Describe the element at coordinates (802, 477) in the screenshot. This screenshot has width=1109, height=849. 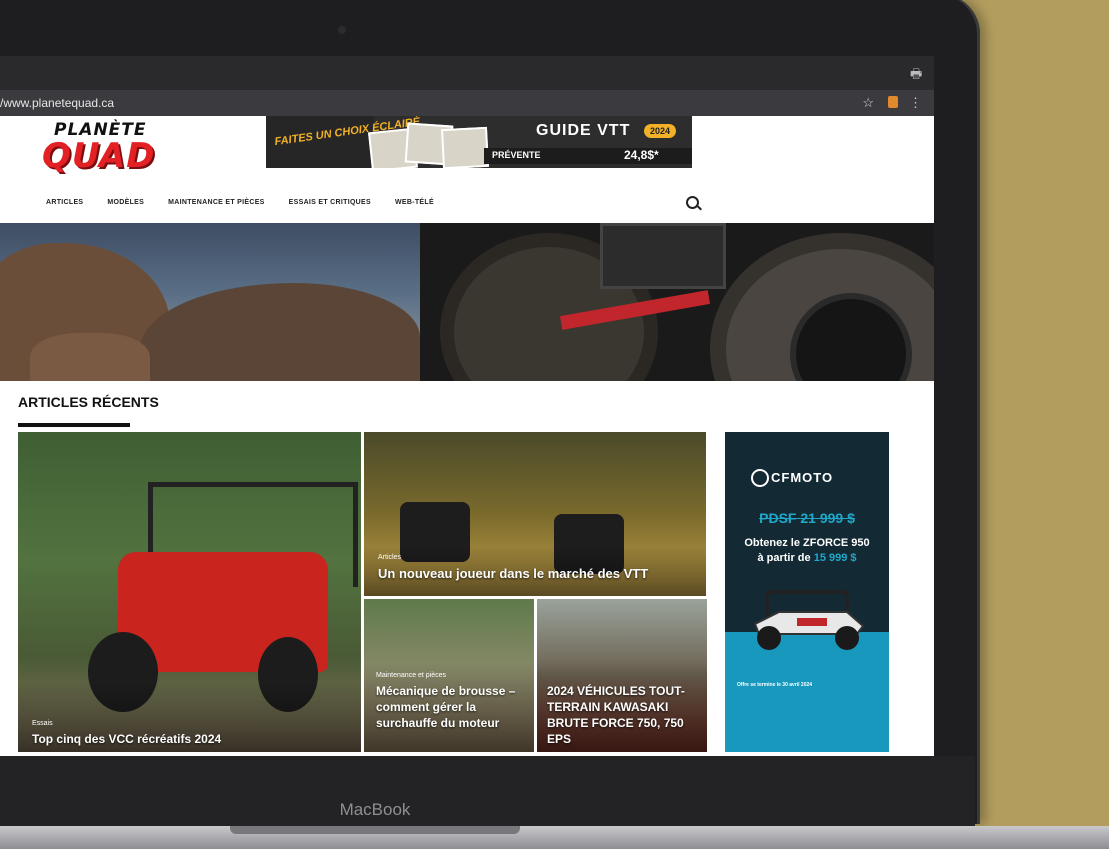
I see `ad-brand: CFMOTO` at that location.